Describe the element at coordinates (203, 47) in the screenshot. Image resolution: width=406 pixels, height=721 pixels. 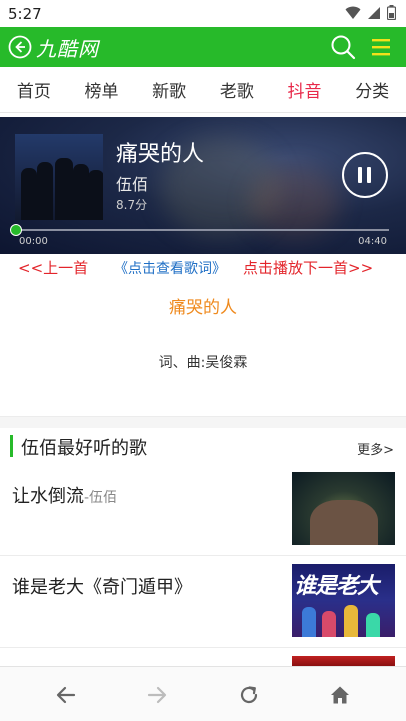
I see `app-header: 九酷网` at that location.